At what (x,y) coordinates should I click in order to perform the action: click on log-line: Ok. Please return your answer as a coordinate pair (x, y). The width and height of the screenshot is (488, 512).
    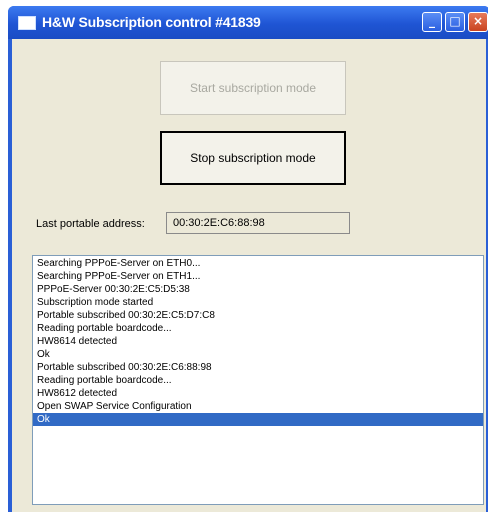
    Looking at the image, I should click on (258, 354).